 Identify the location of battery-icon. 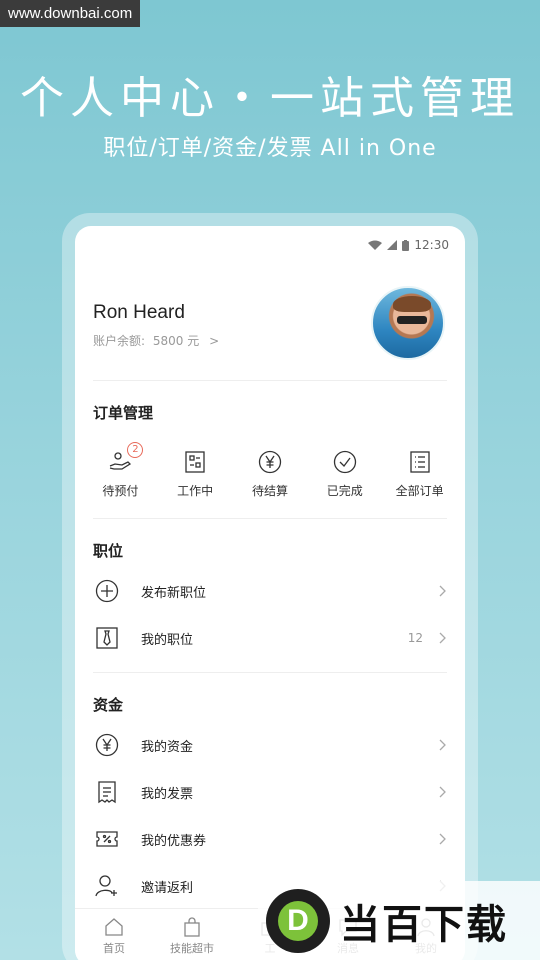
(406, 245).